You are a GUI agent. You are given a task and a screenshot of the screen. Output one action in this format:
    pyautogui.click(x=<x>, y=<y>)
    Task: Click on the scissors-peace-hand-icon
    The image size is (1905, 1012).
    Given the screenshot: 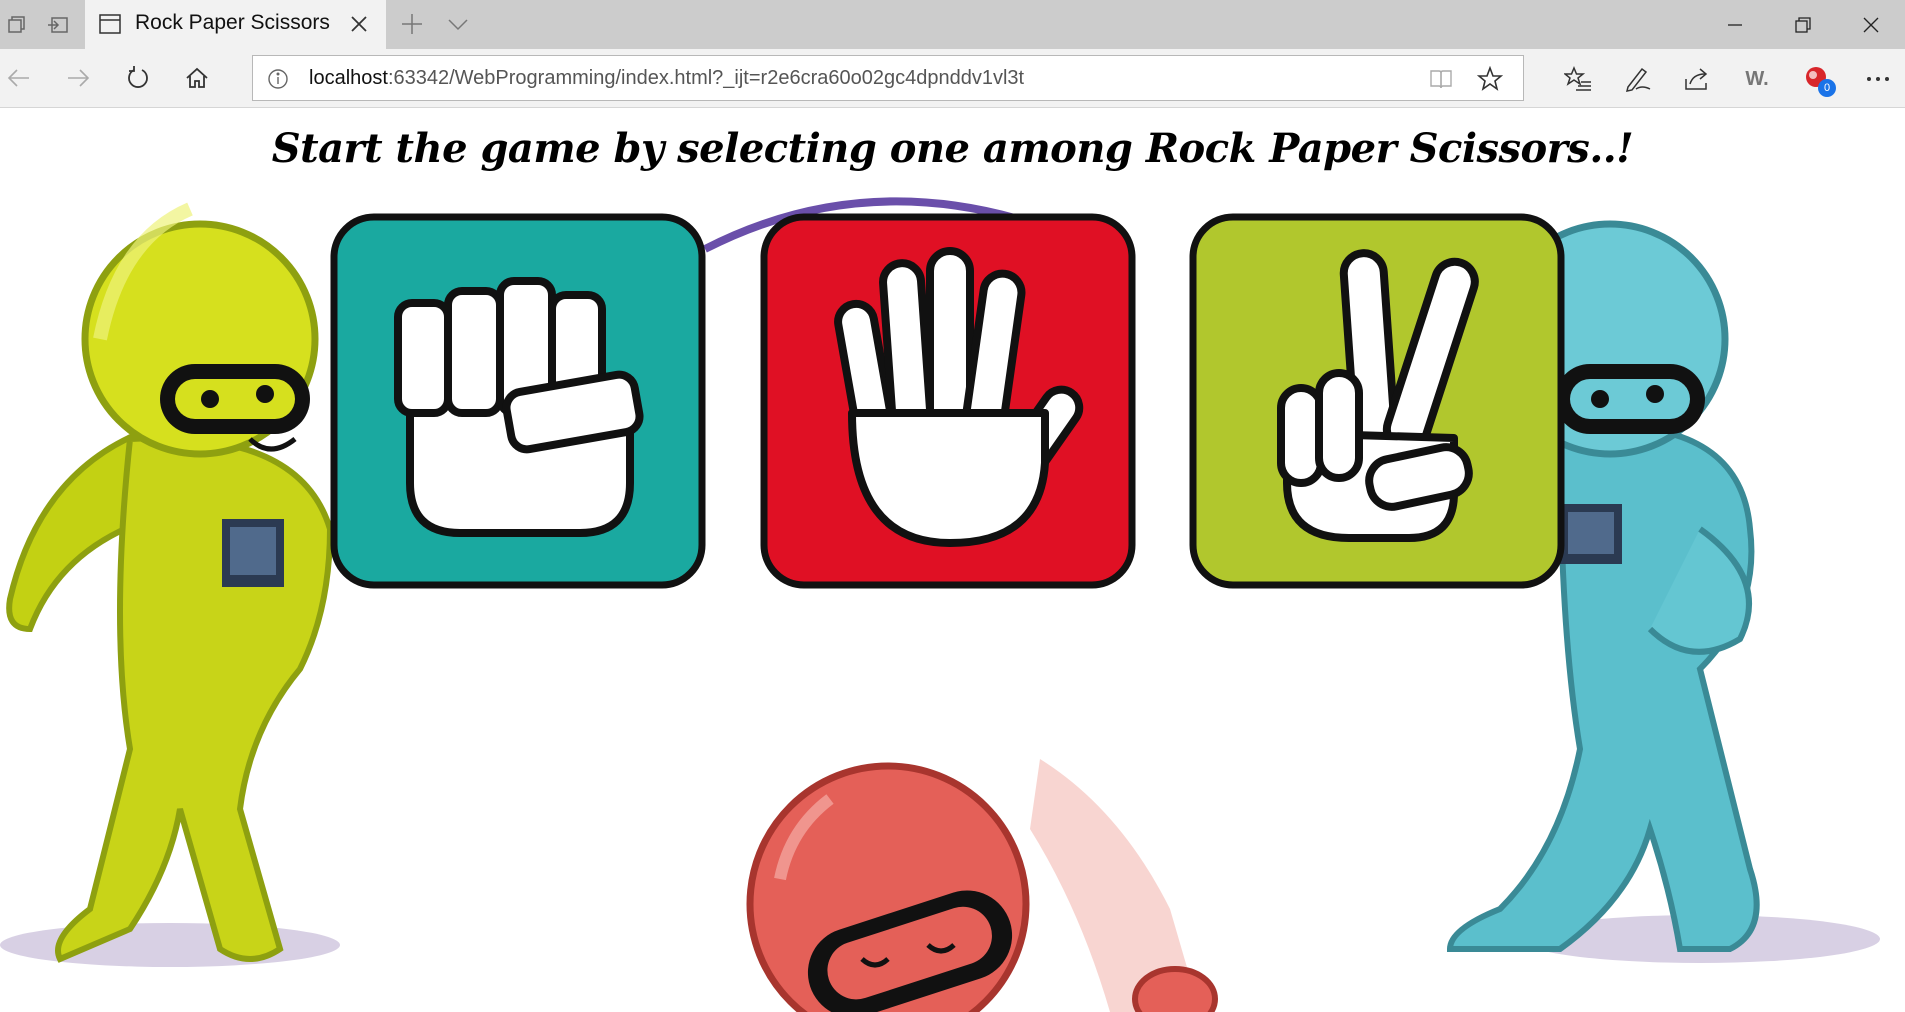 What is the action you would take?
    pyautogui.click(x=1377, y=401)
    